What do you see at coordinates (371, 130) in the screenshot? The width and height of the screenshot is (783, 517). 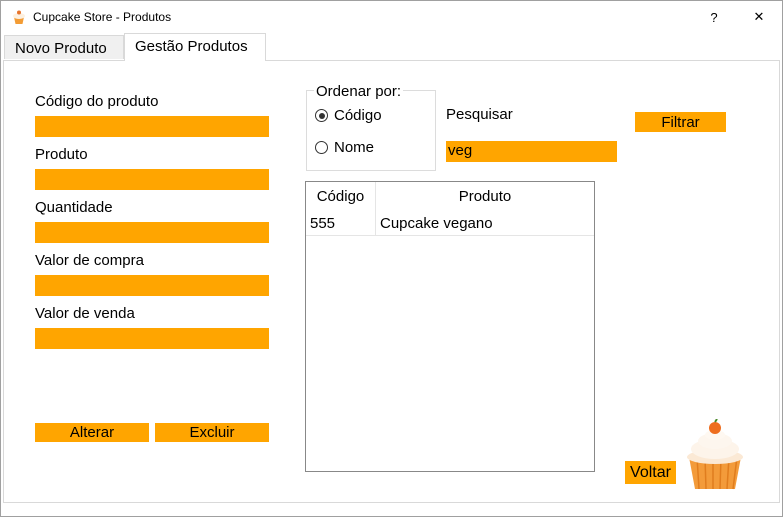 I see `order-groupbox` at bounding box center [371, 130].